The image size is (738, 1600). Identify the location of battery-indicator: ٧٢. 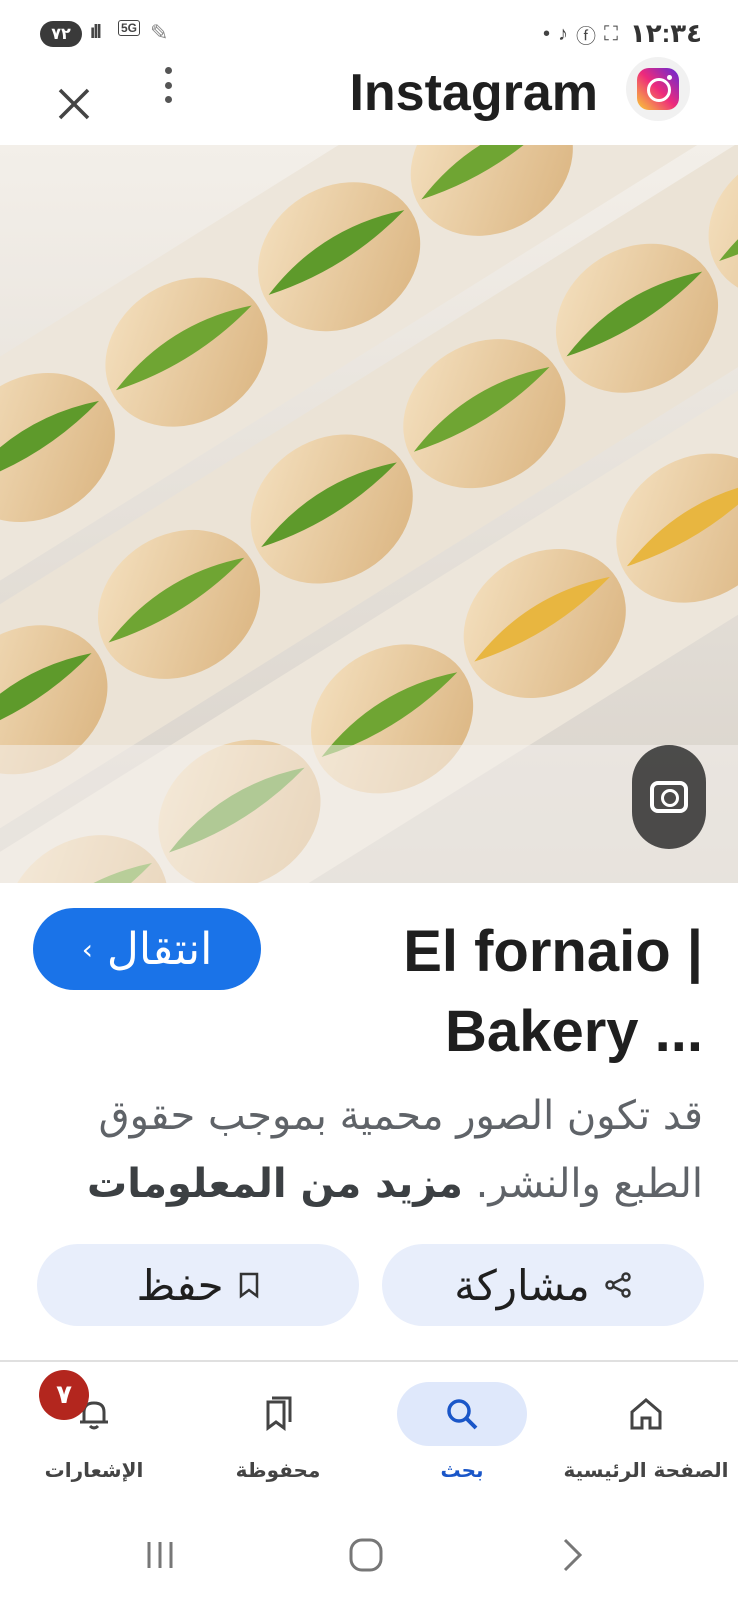
(61, 34).